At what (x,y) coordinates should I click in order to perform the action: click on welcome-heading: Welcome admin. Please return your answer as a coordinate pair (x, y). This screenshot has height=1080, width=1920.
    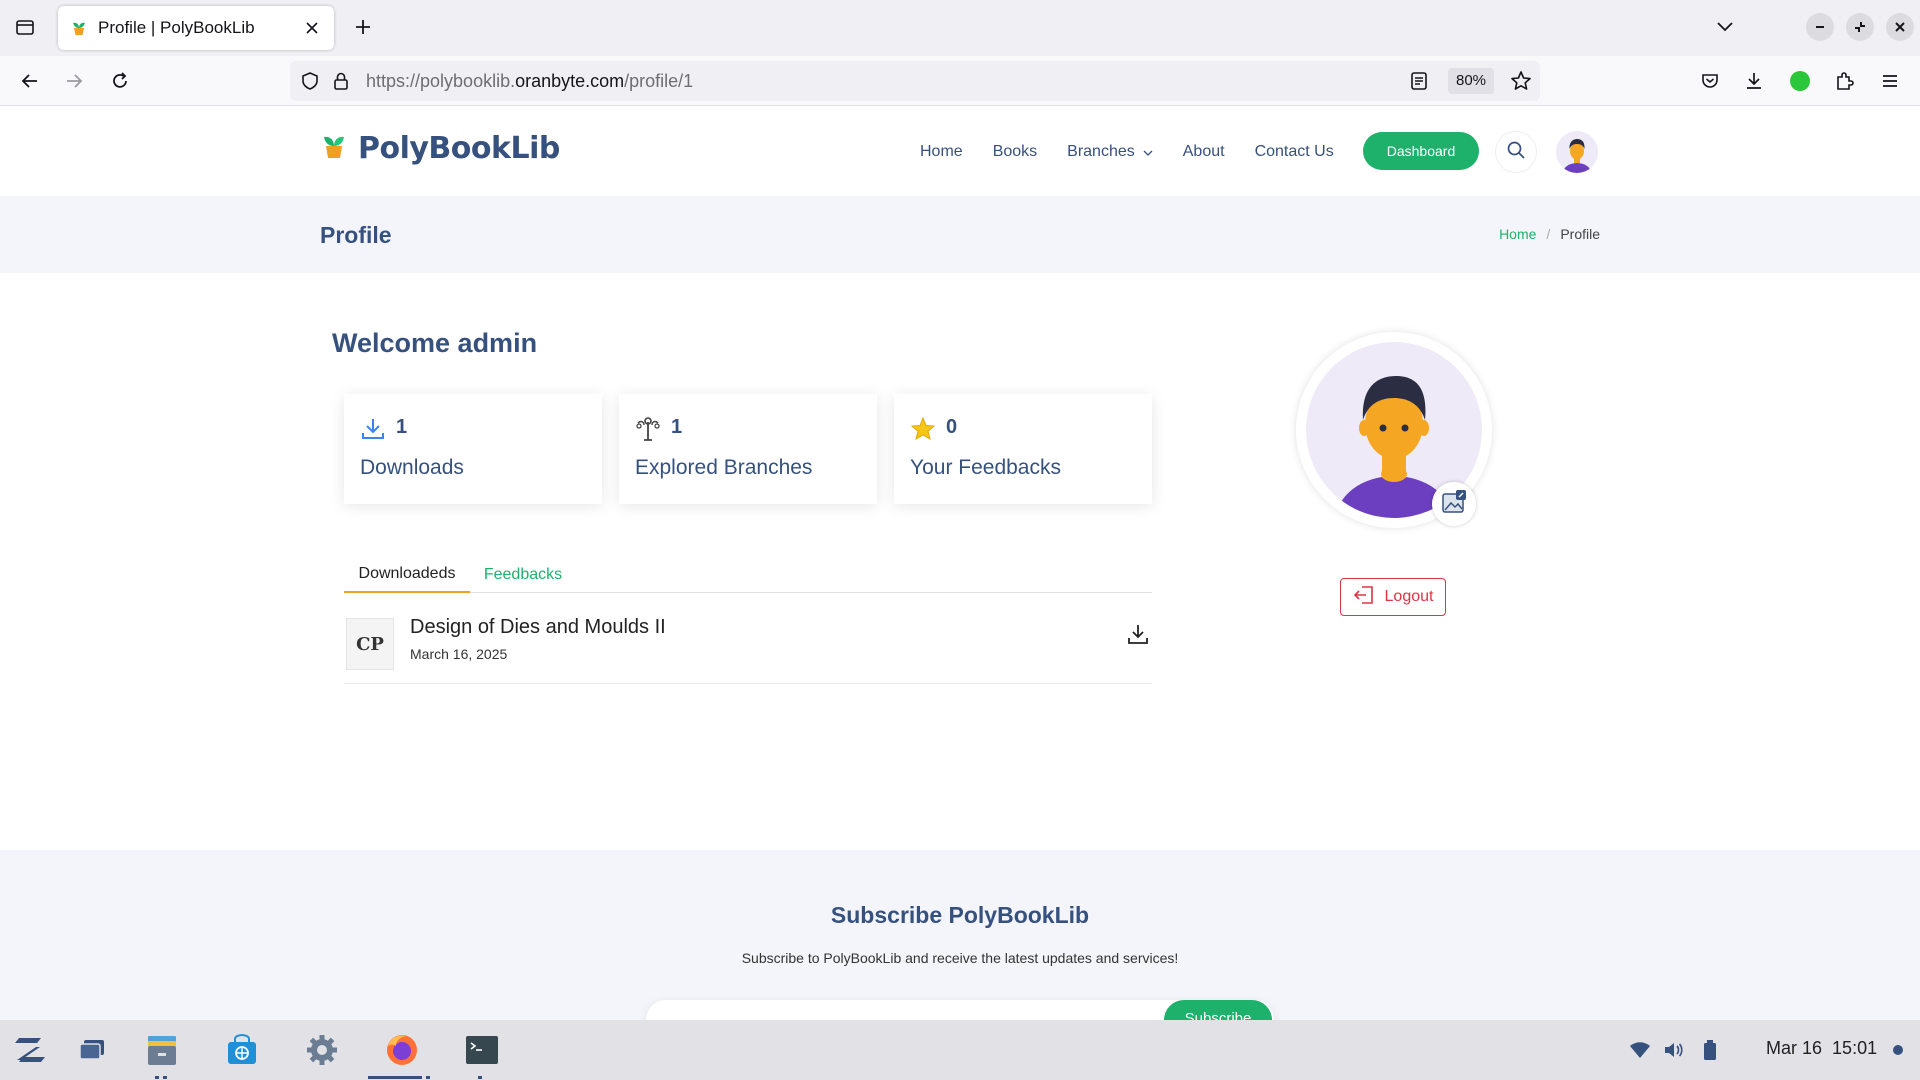
    Looking at the image, I should click on (435, 343).